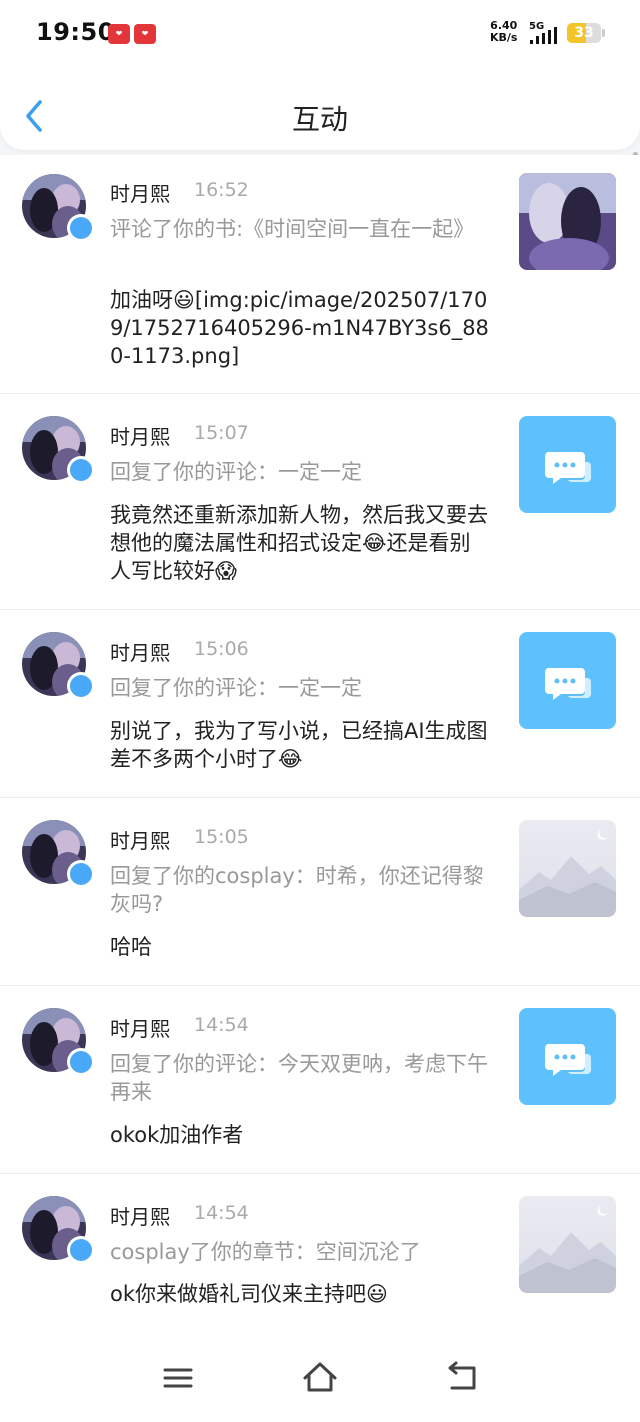  Describe the element at coordinates (300, 1078) in the screenshot. I see `reference-text: 回复了你的评论：今天双更呐，考虑下午再来` at that location.